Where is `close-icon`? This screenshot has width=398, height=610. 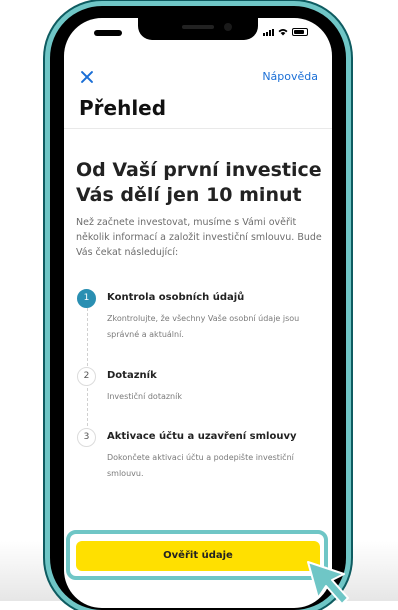
close-icon is located at coordinates (87, 77).